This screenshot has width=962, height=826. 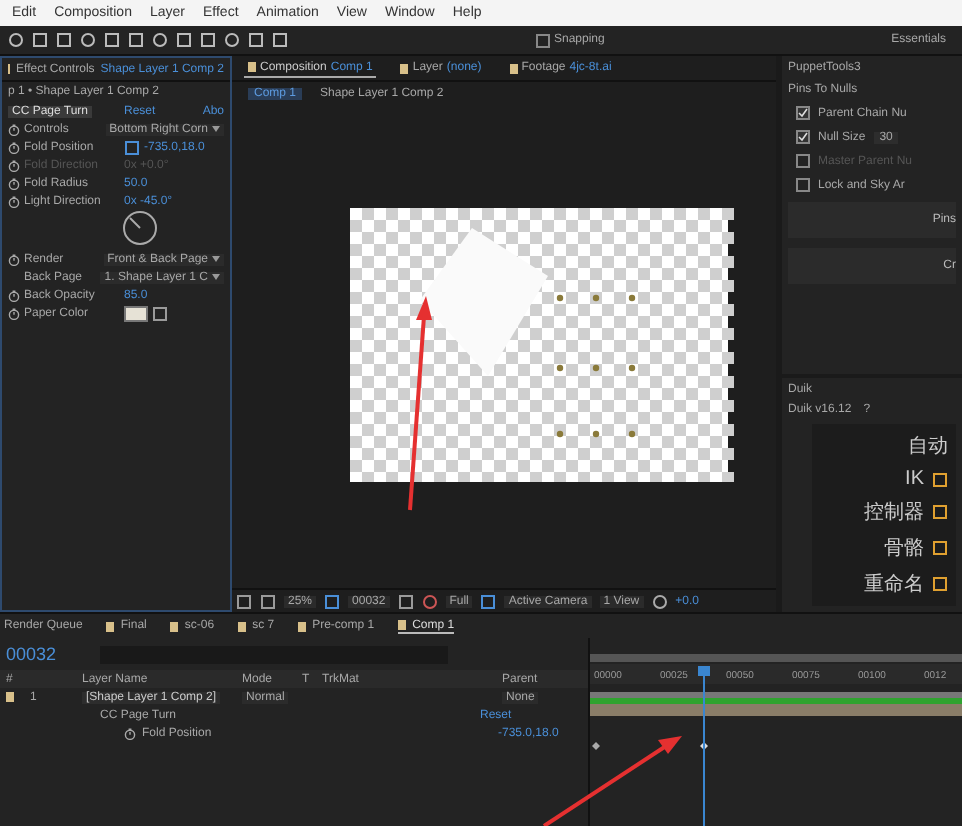 What do you see at coordinates (596, 366) in the screenshot?
I see `null-markers` at bounding box center [596, 366].